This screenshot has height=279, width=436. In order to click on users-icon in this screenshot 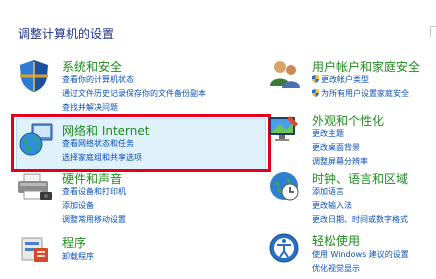, I will do `click(285, 74)`.